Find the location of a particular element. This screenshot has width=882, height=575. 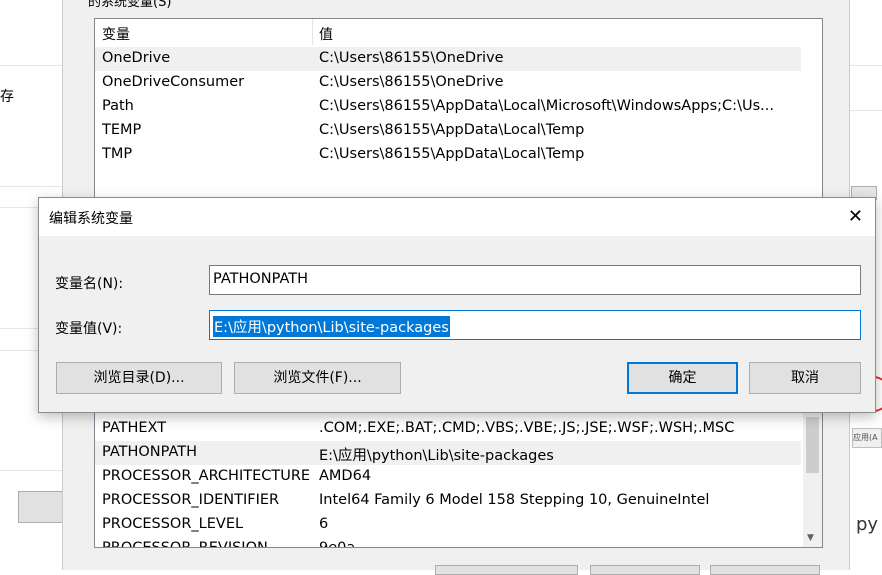

list-header: 变量 值 is located at coordinates (458, 32).